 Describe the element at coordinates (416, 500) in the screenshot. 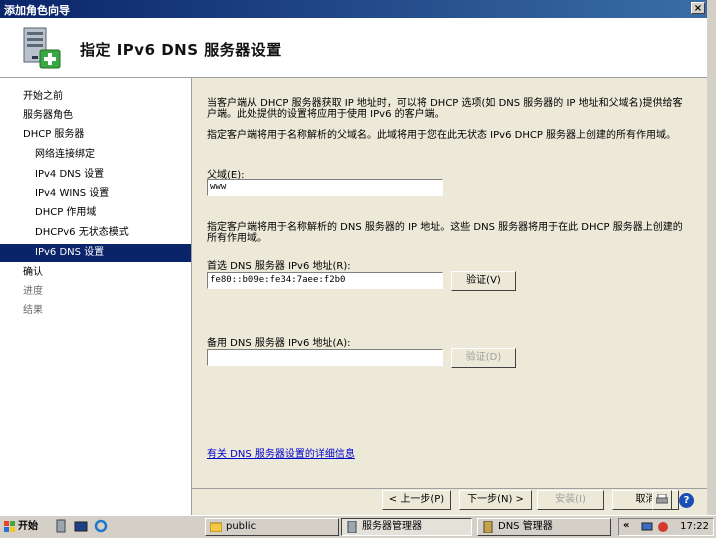

I see `back-button: < 上一步(P)` at that location.